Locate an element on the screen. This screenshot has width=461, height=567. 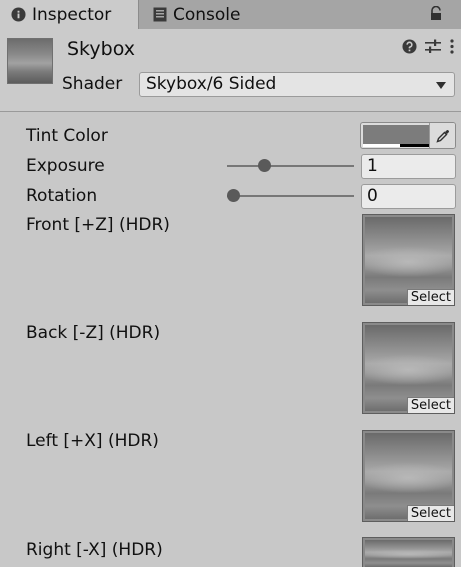
tint-color-field is located at coordinates (408, 135).